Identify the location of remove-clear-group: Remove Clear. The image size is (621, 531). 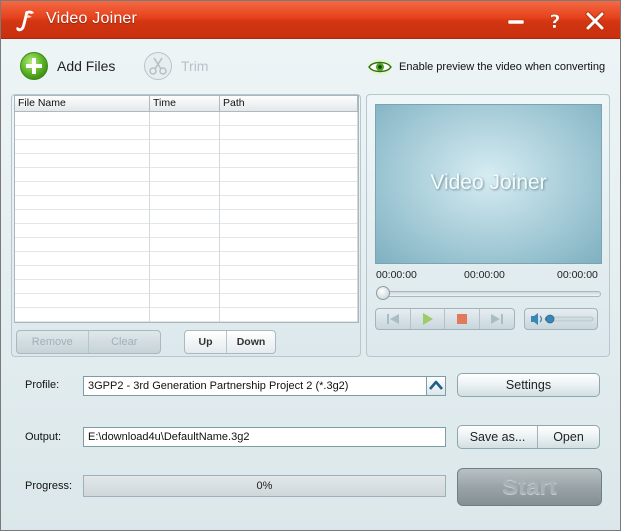
(88, 342).